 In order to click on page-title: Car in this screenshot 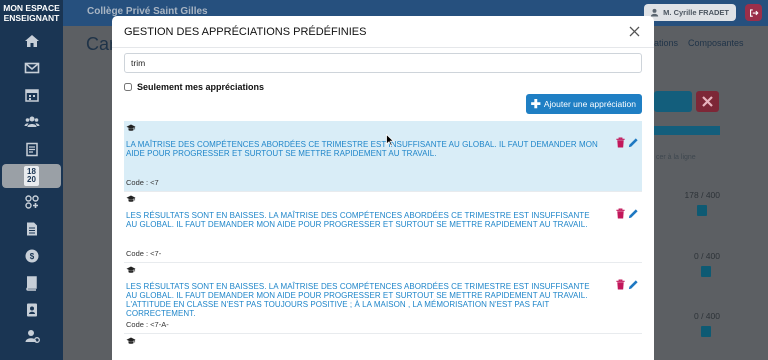, I will do `click(101, 44)`.